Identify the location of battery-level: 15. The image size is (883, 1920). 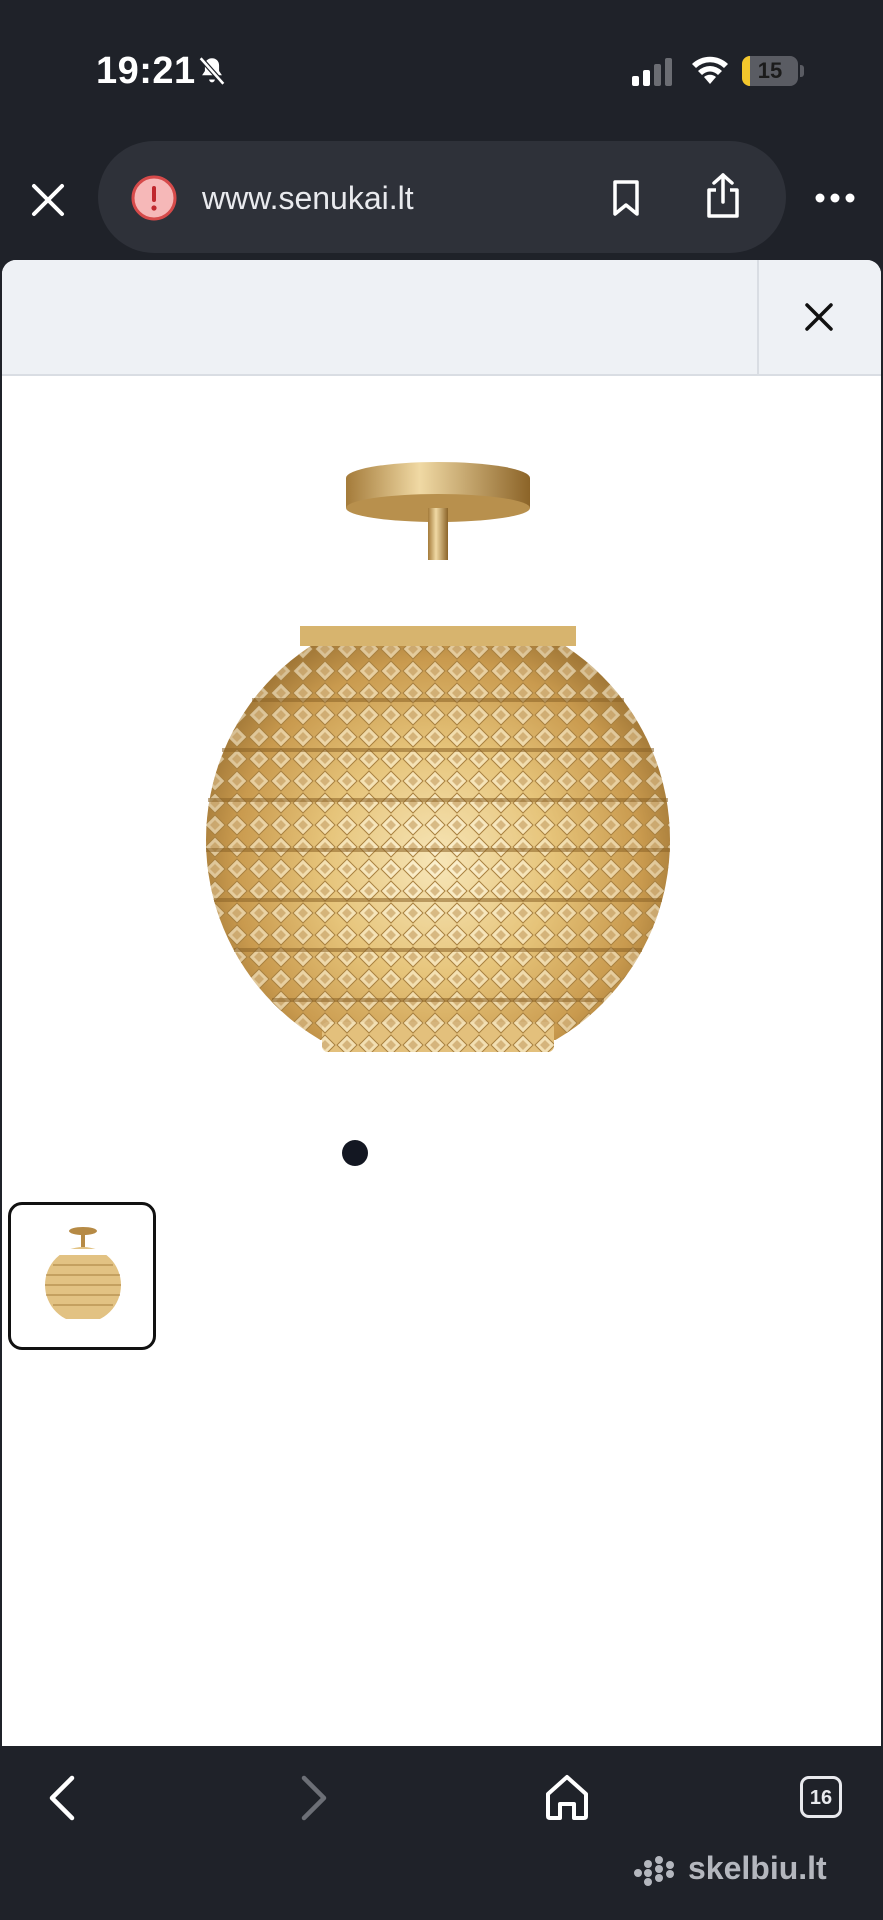
(770, 70).